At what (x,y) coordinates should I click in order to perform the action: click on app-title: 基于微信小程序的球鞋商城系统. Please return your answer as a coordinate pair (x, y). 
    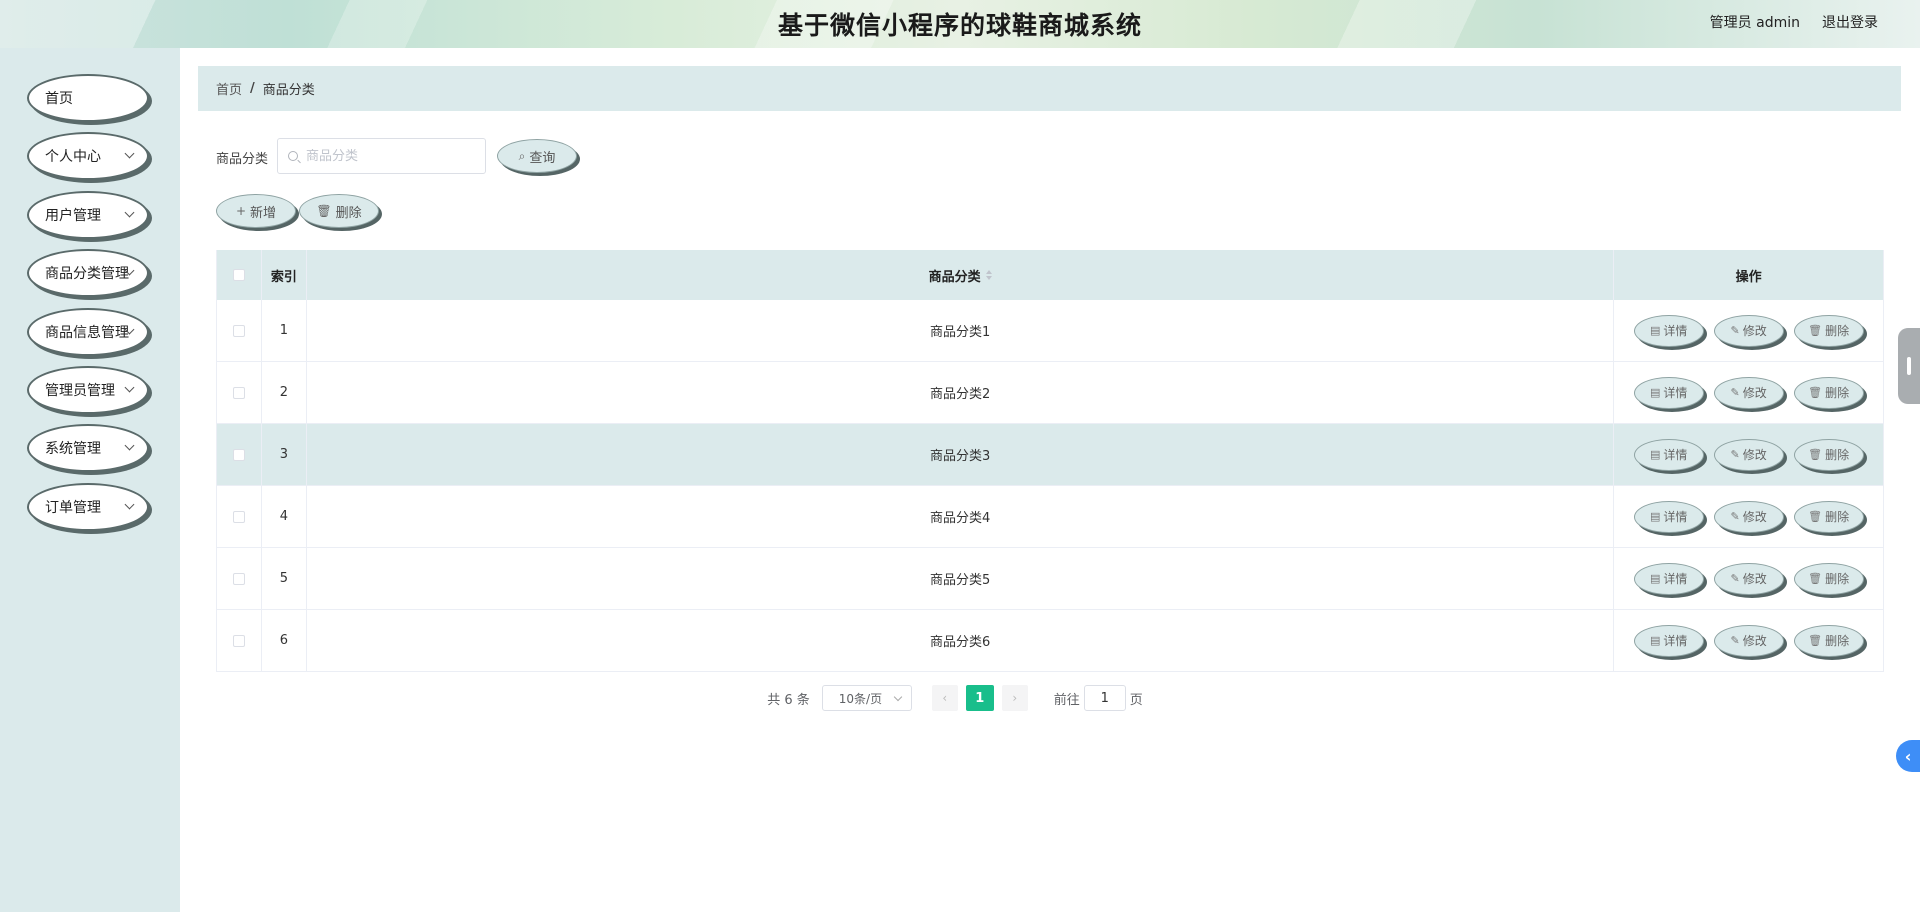
    Looking at the image, I should click on (959, 25).